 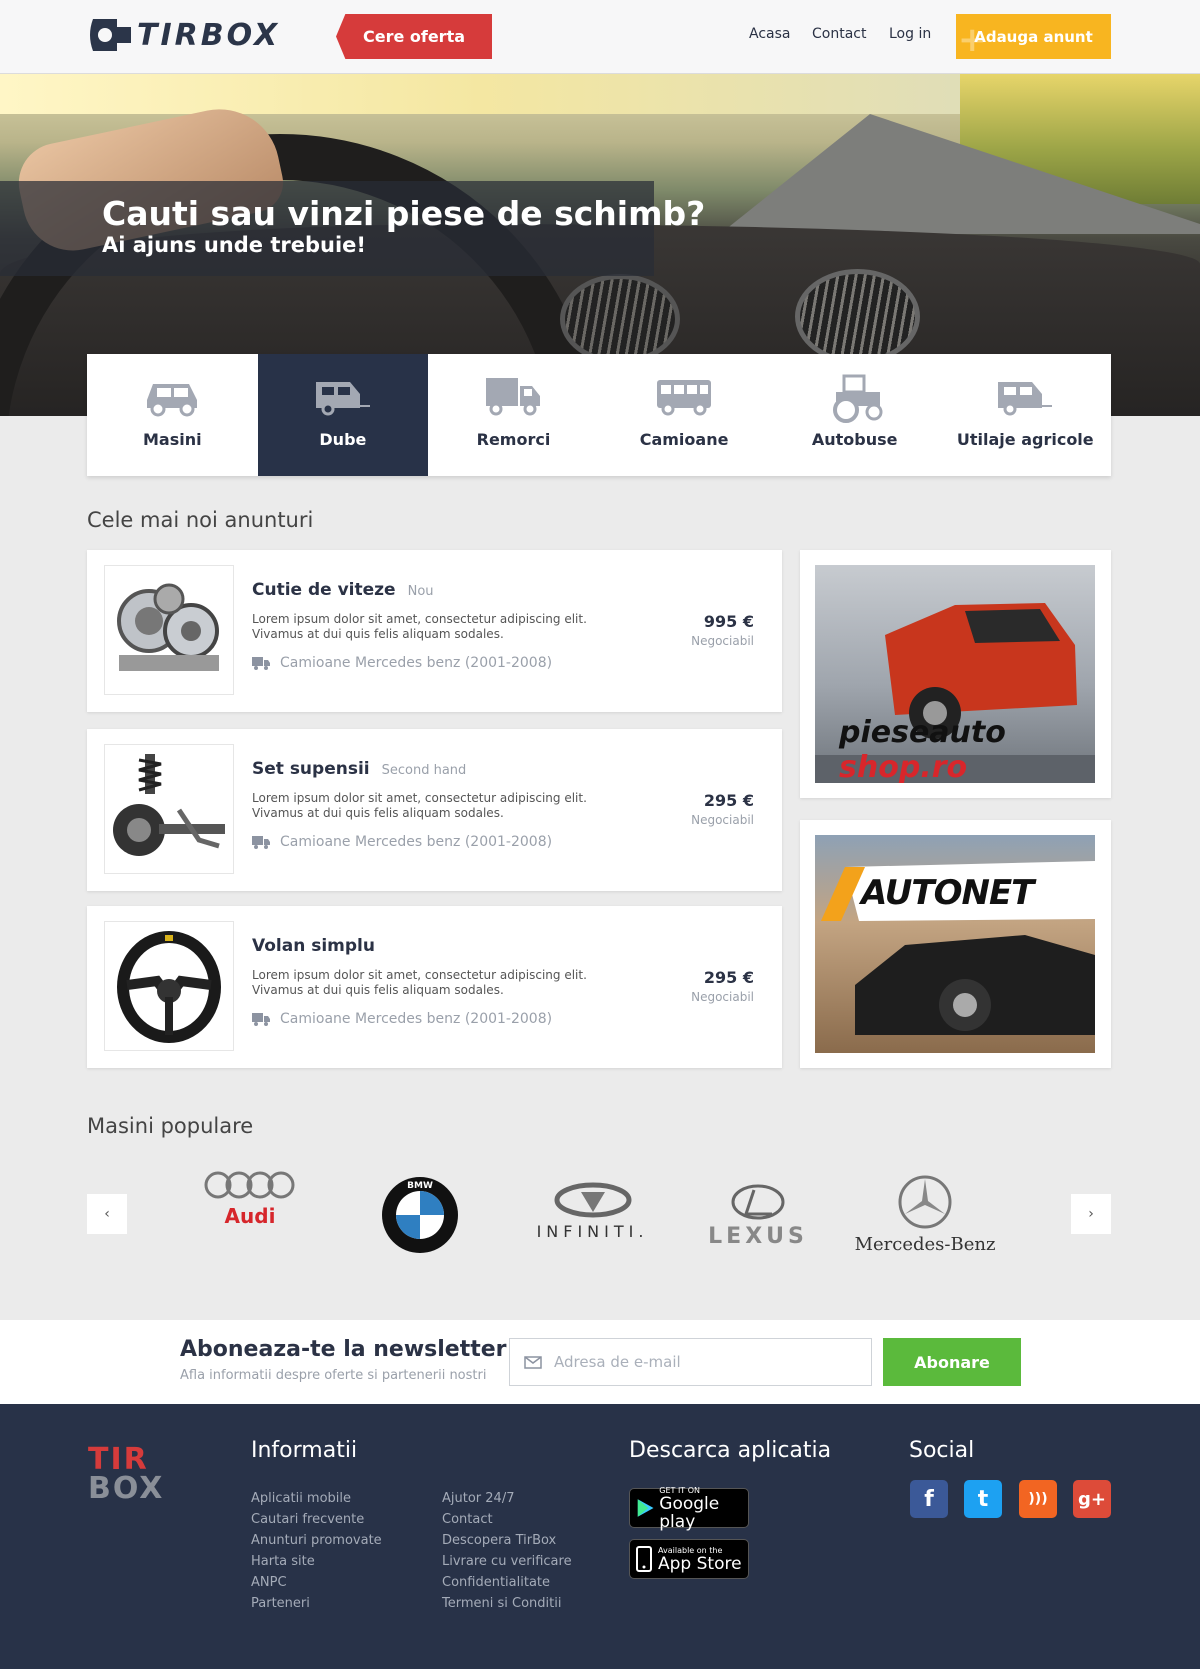 What do you see at coordinates (110, 35) in the screenshot?
I see `wrench-logo-icon` at bounding box center [110, 35].